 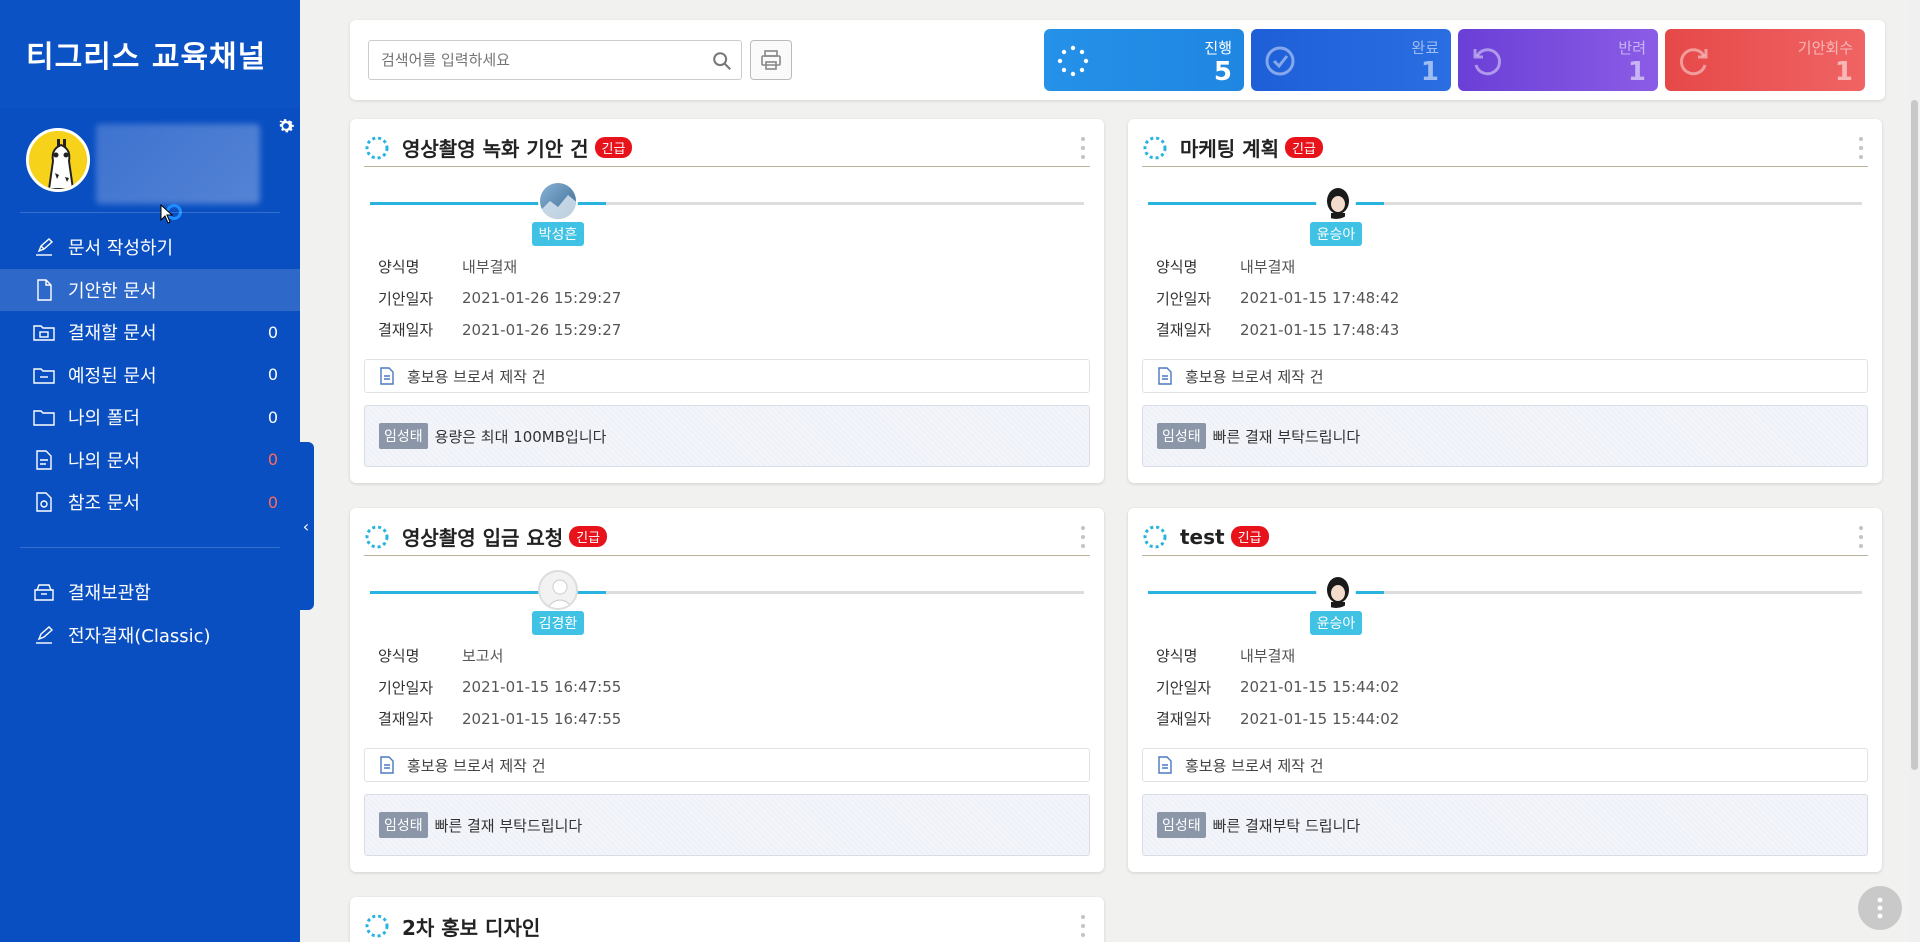 What do you see at coordinates (482, 536) in the screenshot?
I see `card-title: 영상촬영 입금 요청` at bounding box center [482, 536].